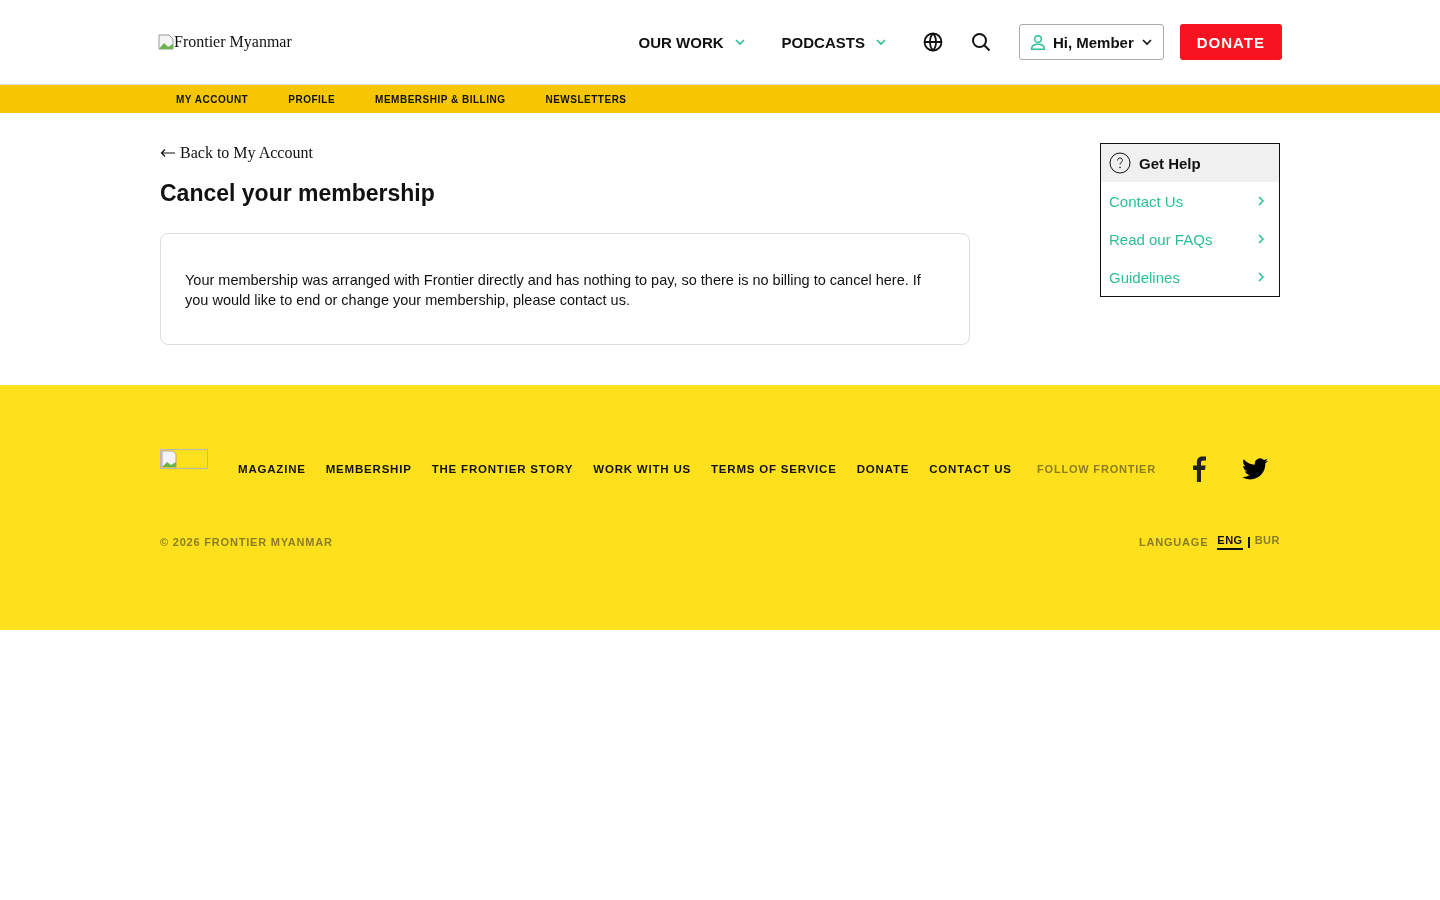 The image size is (1440, 900). I want to click on logo-link: Frontier Myanmar, so click(225, 42).